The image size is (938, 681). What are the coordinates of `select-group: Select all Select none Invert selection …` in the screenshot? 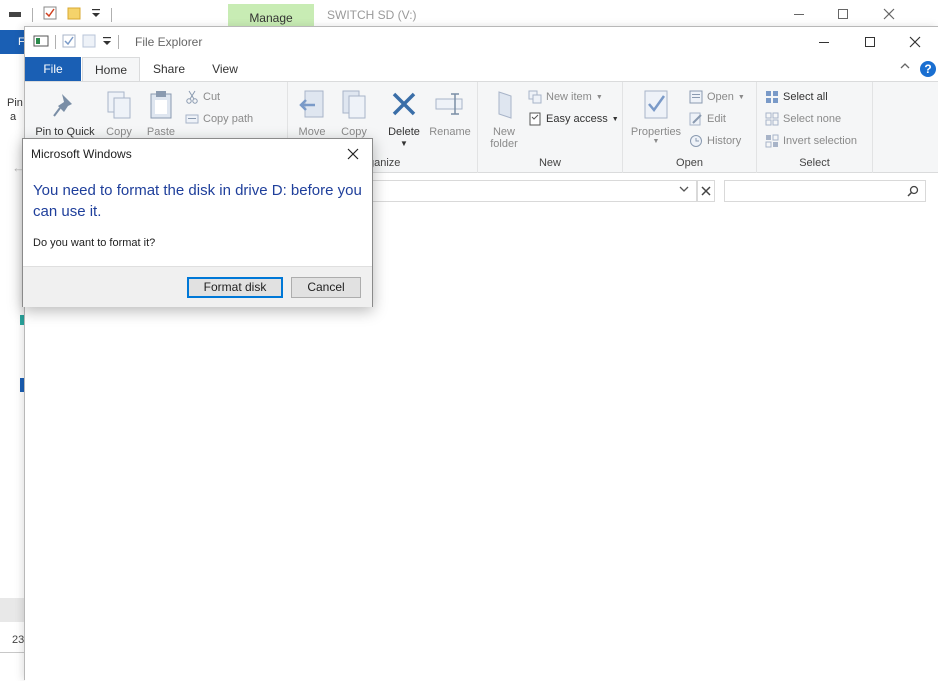 It's located at (815, 127).